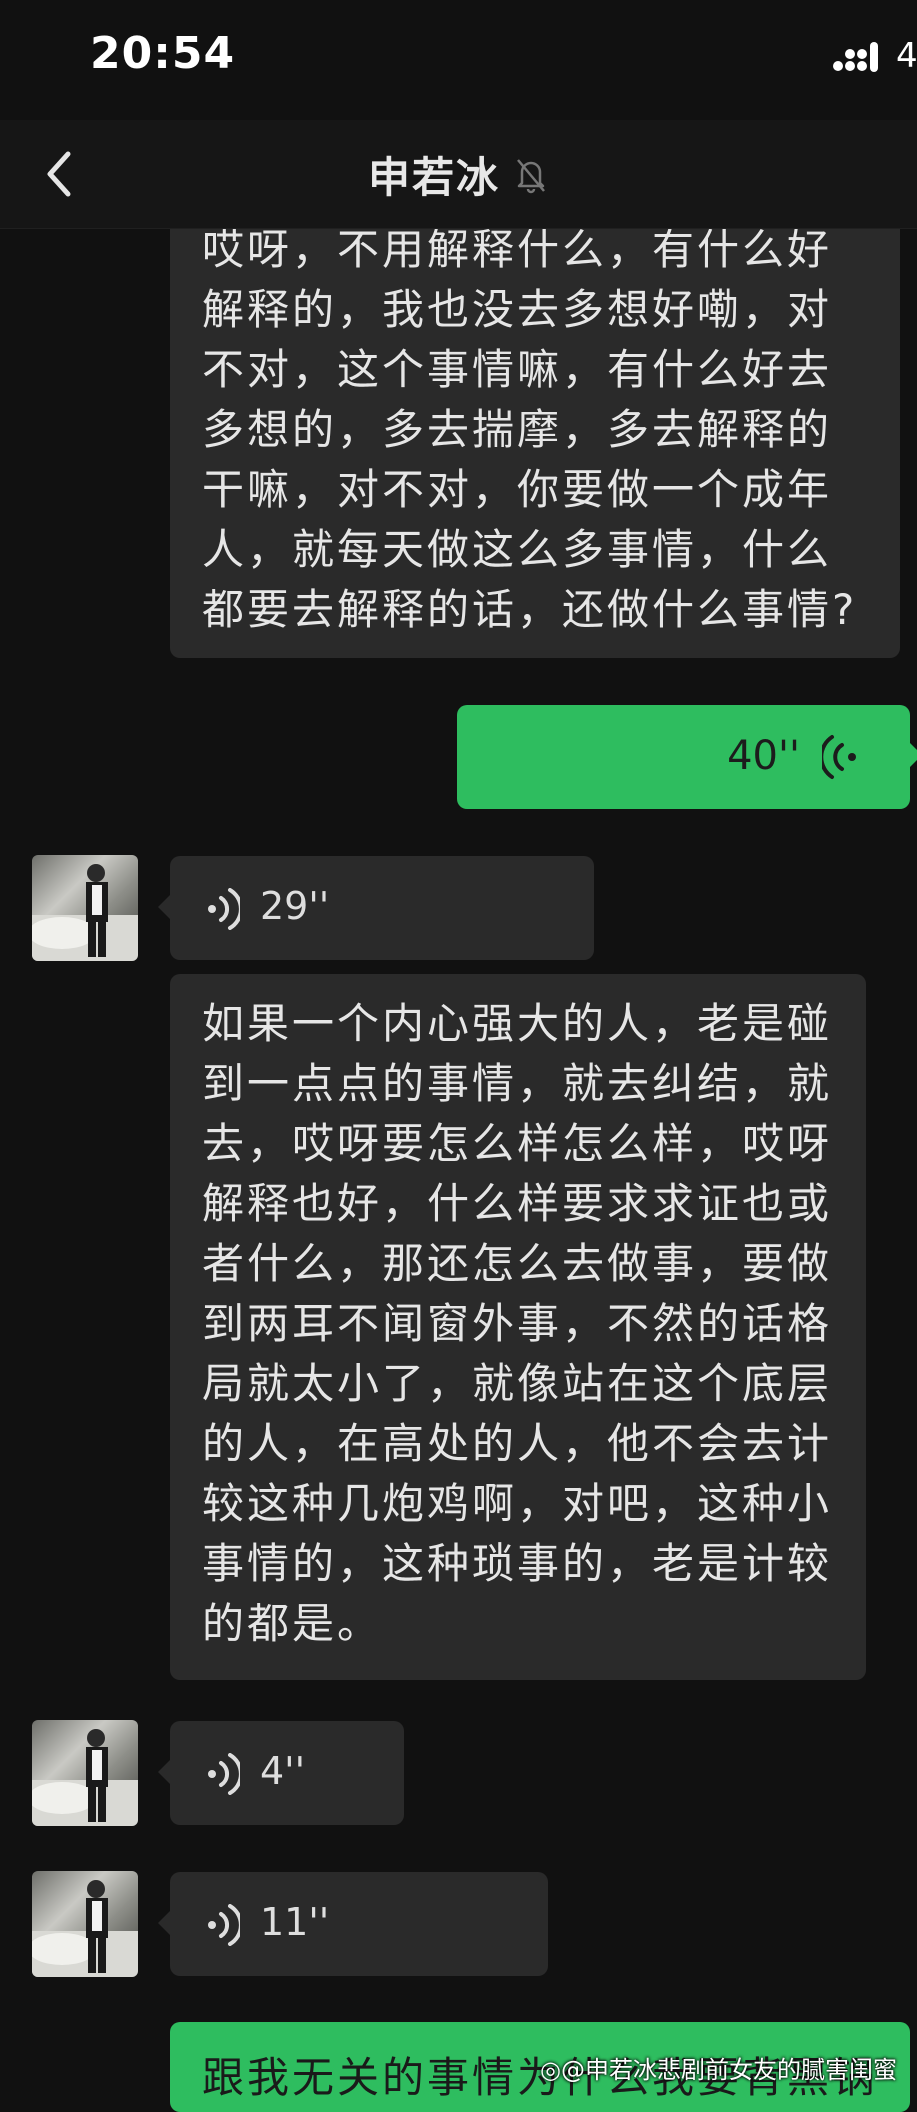  Describe the element at coordinates (433, 177) in the screenshot. I see `chat-title: 申若冰` at that location.